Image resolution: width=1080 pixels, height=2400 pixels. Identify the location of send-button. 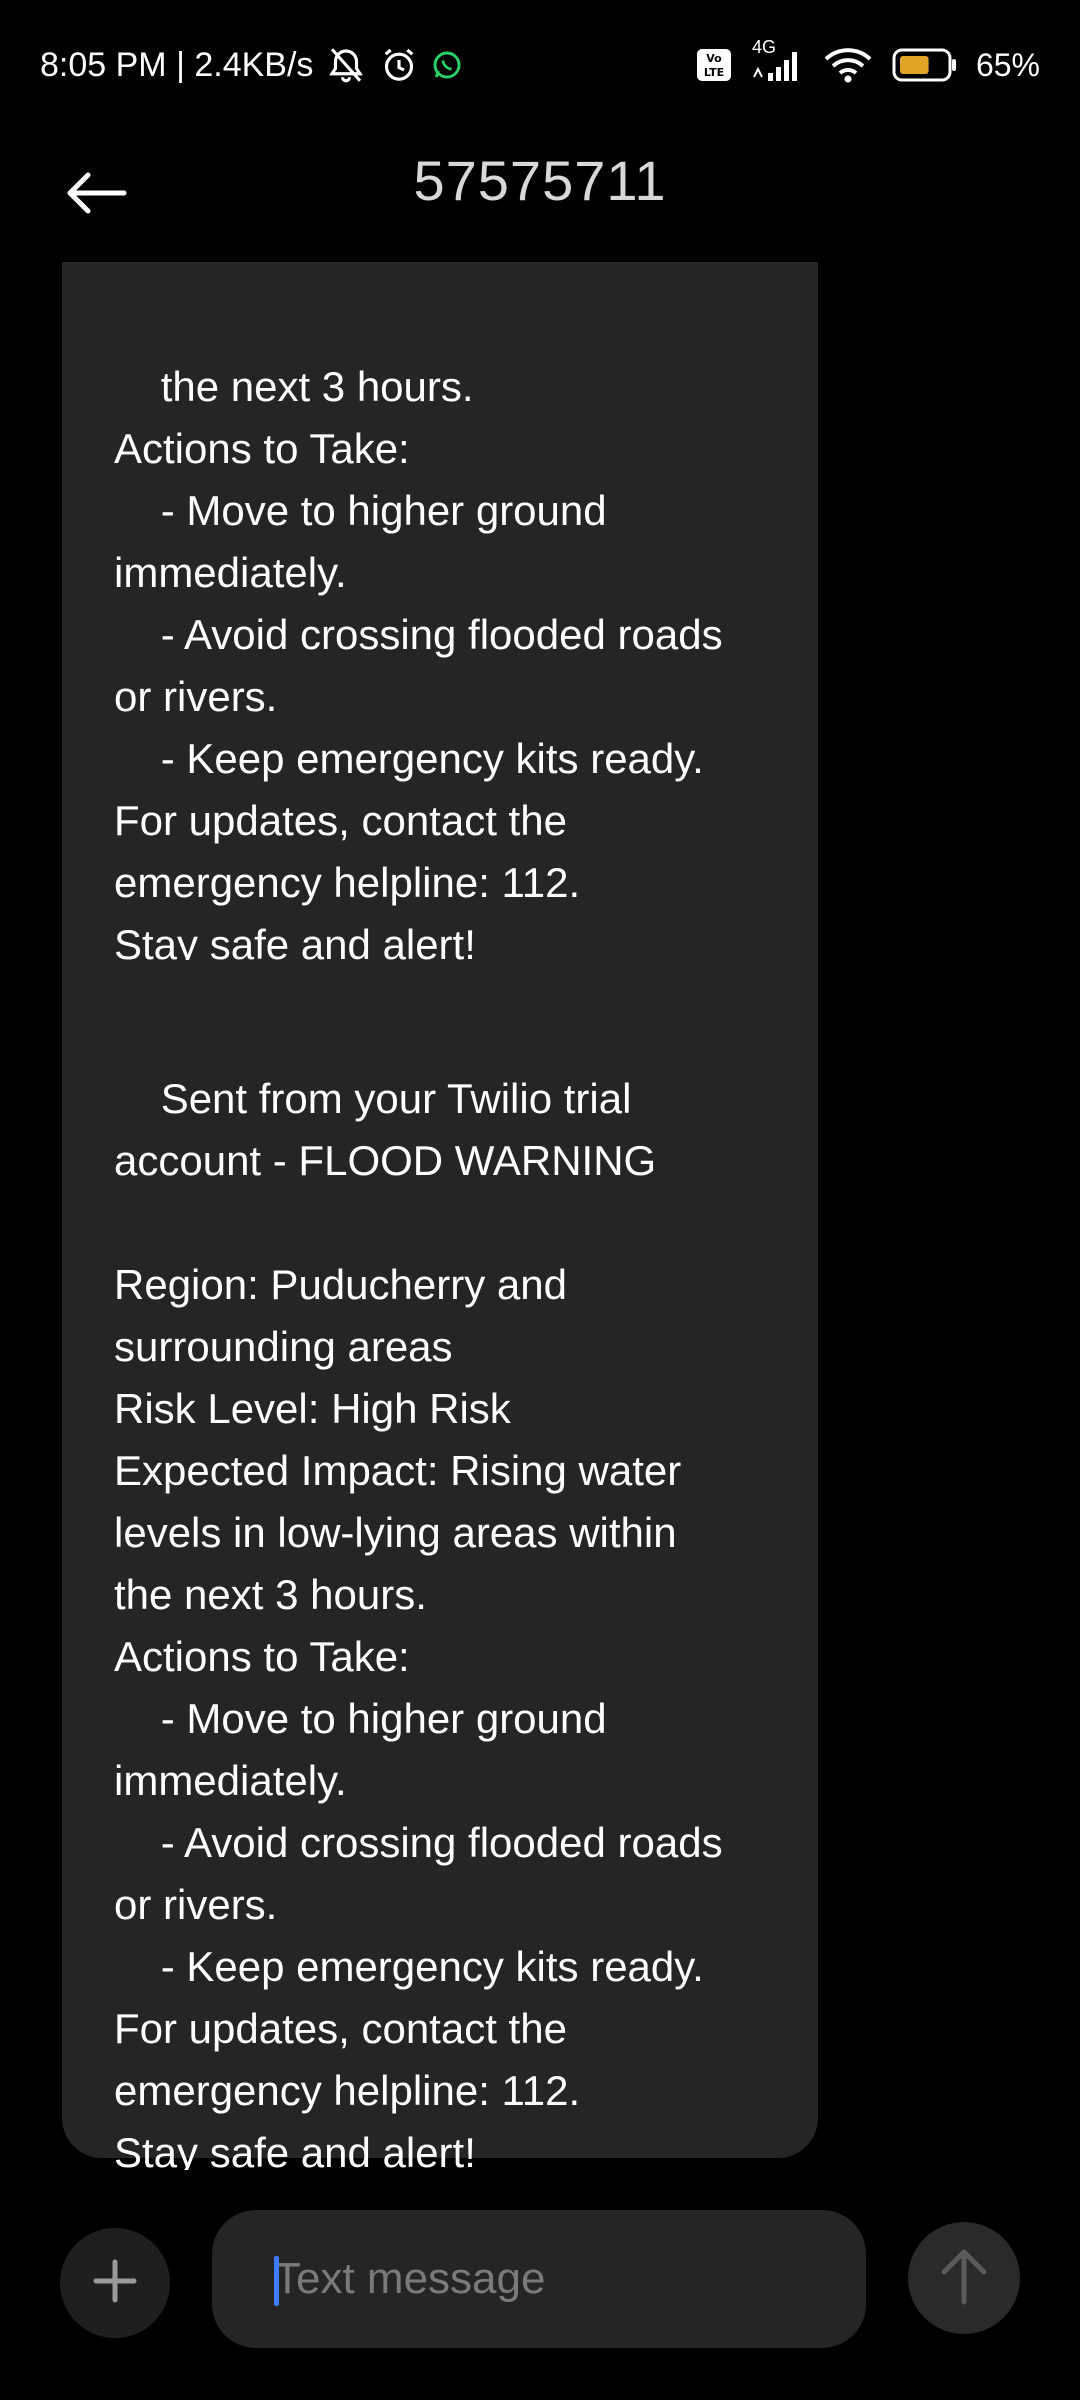
(964, 2278).